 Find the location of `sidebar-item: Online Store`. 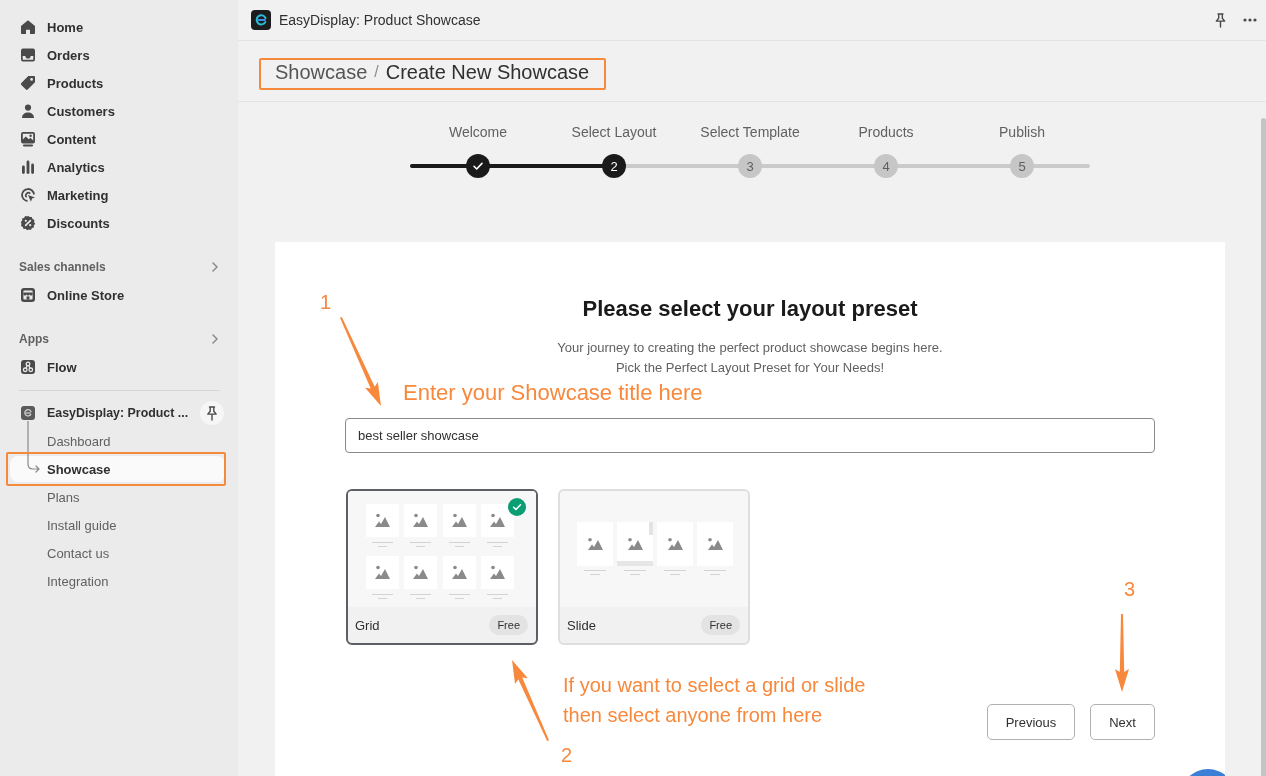

sidebar-item: Online Store is located at coordinates (117, 295).